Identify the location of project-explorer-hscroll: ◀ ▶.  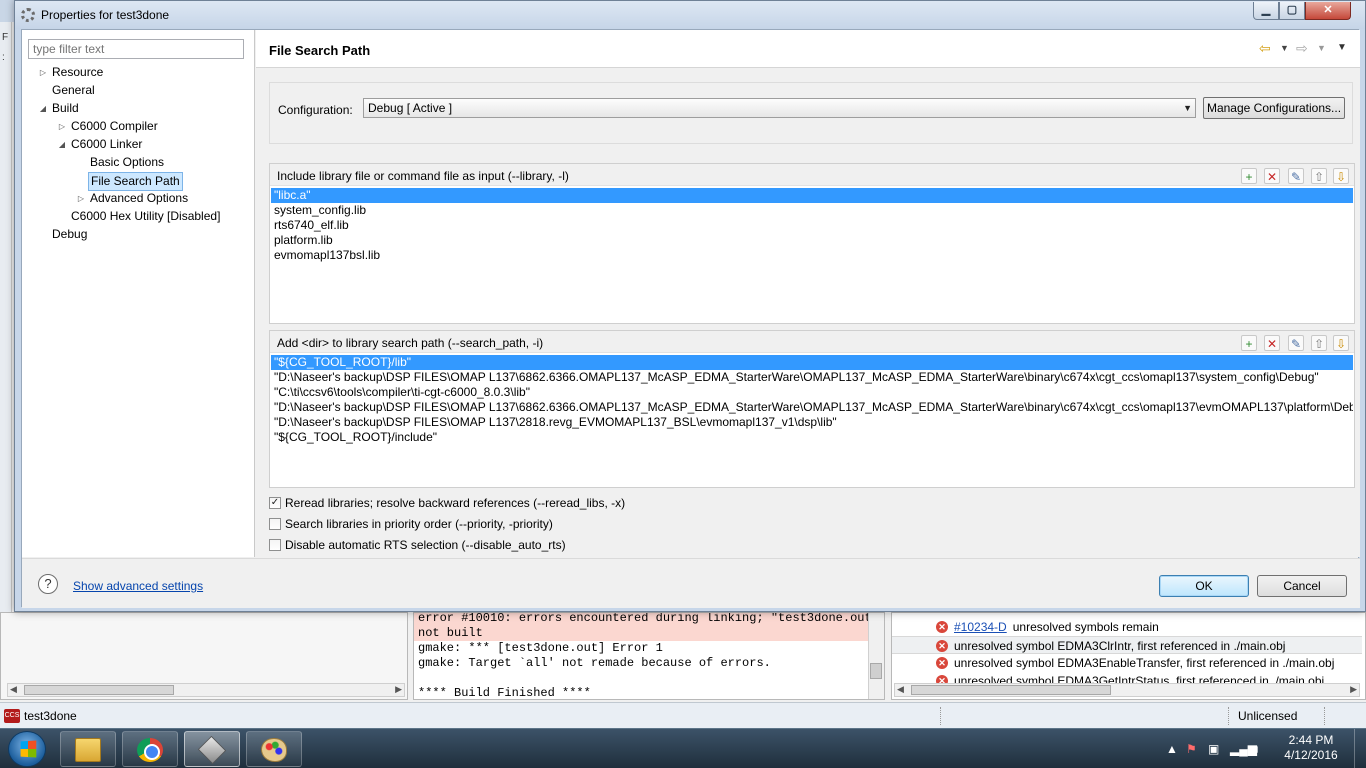
(206, 690).